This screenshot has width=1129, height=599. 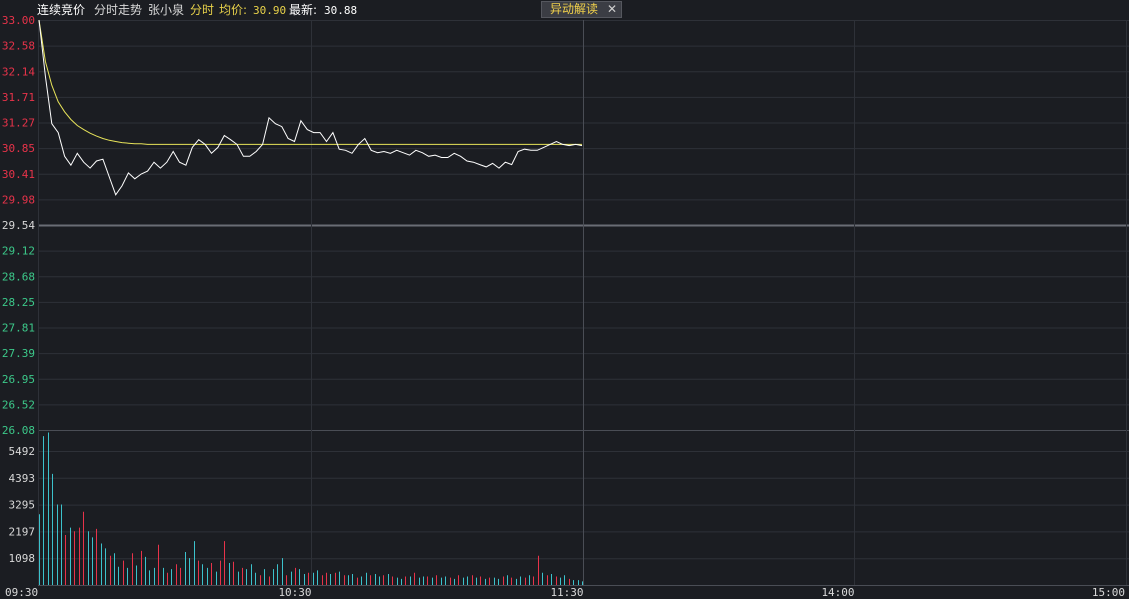 What do you see at coordinates (310, 82) in the screenshot?
I see `average-price-line` at bounding box center [310, 82].